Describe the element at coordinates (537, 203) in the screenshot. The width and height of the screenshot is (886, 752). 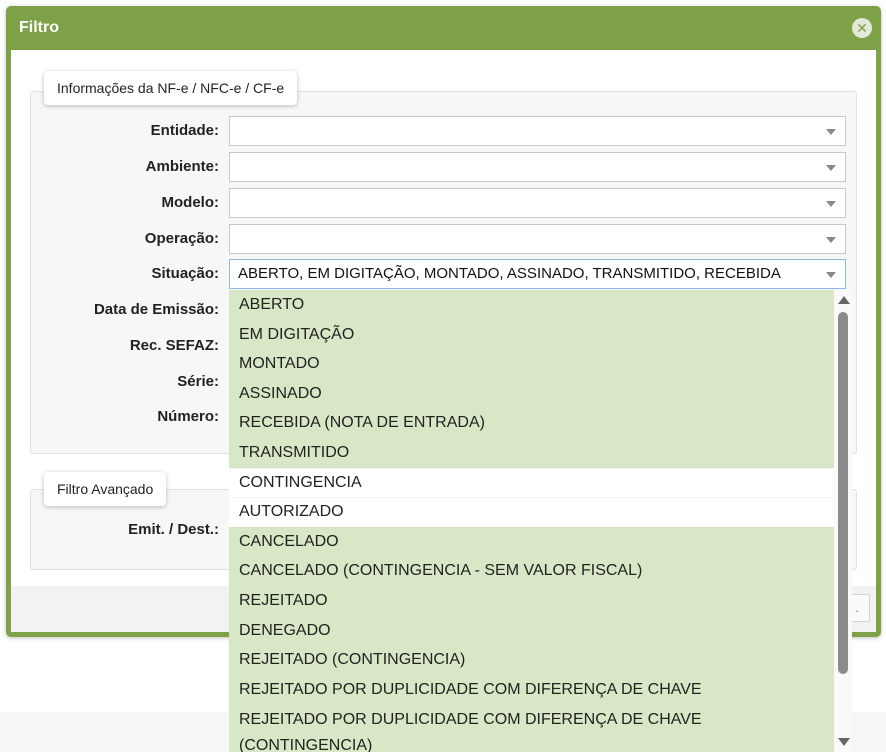
I see `modelo-select` at that location.